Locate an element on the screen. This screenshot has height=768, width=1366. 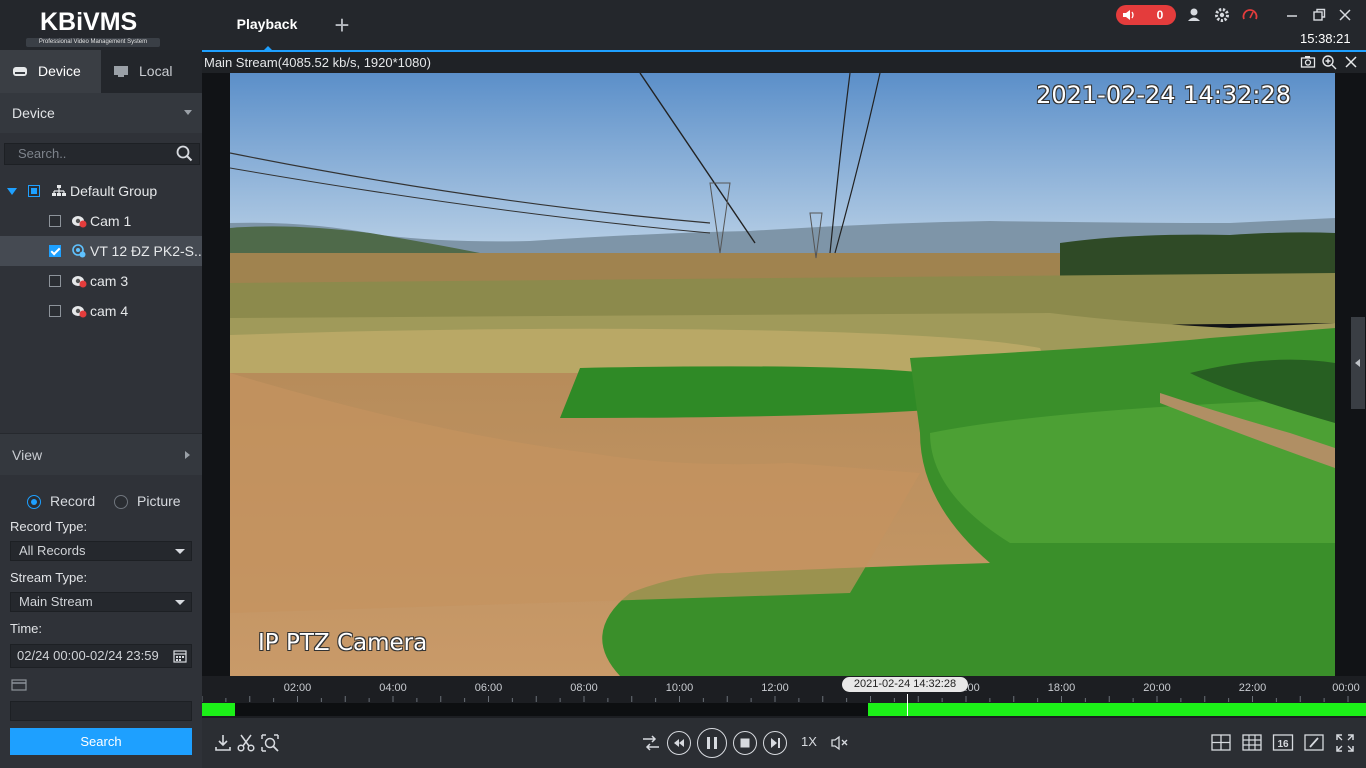
tab-device: Device is located at coordinates (50, 71).